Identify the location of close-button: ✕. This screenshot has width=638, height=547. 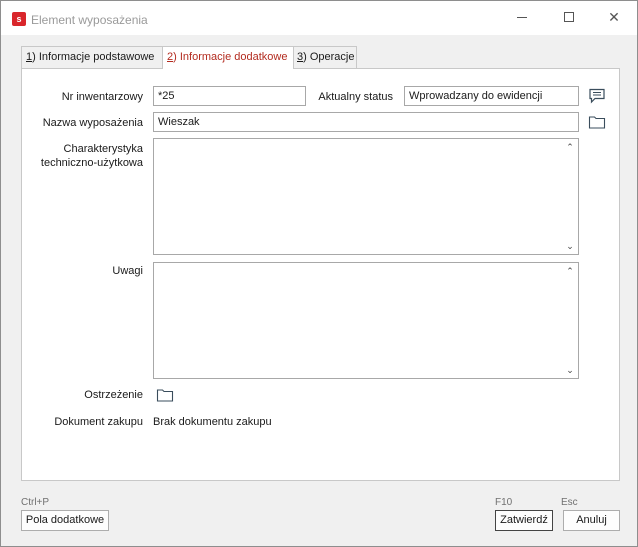
(614, 17).